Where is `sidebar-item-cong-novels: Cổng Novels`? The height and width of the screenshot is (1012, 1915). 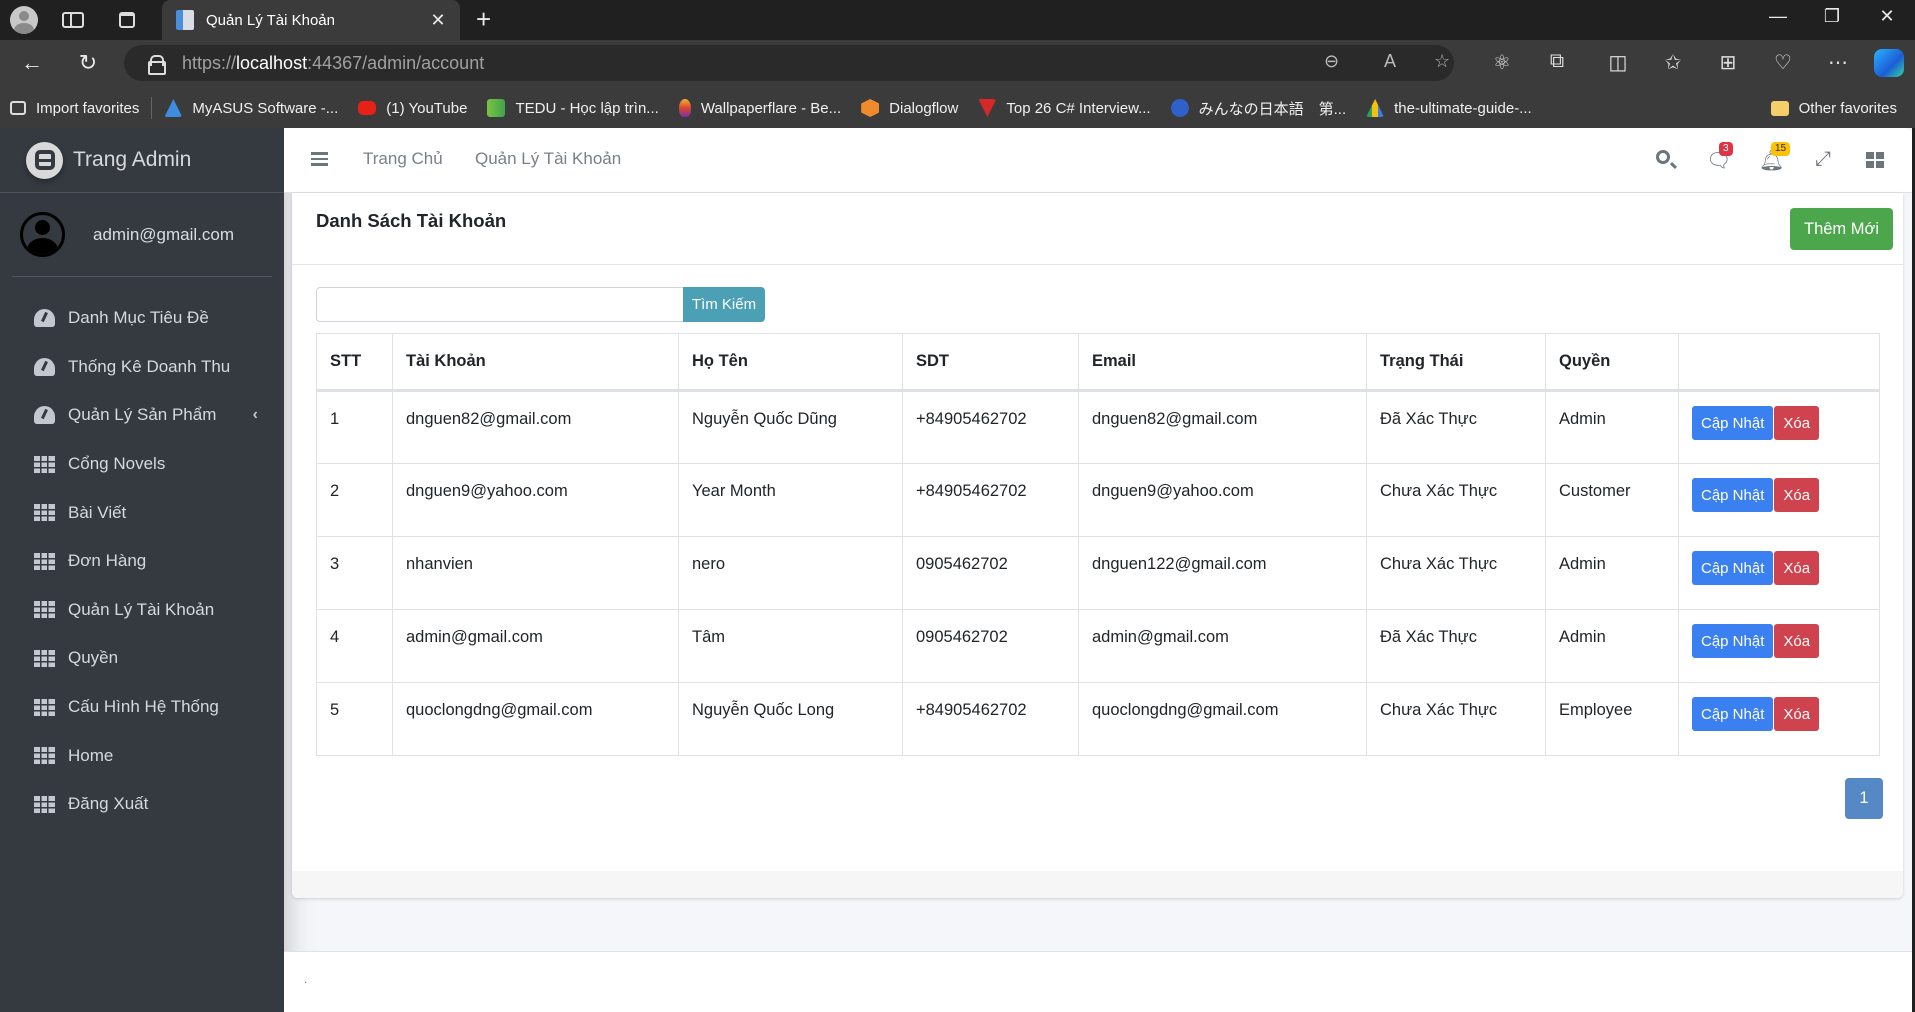
sidebar-item-cong-novels: Cổng Novels is located at coordinates (142, 464).